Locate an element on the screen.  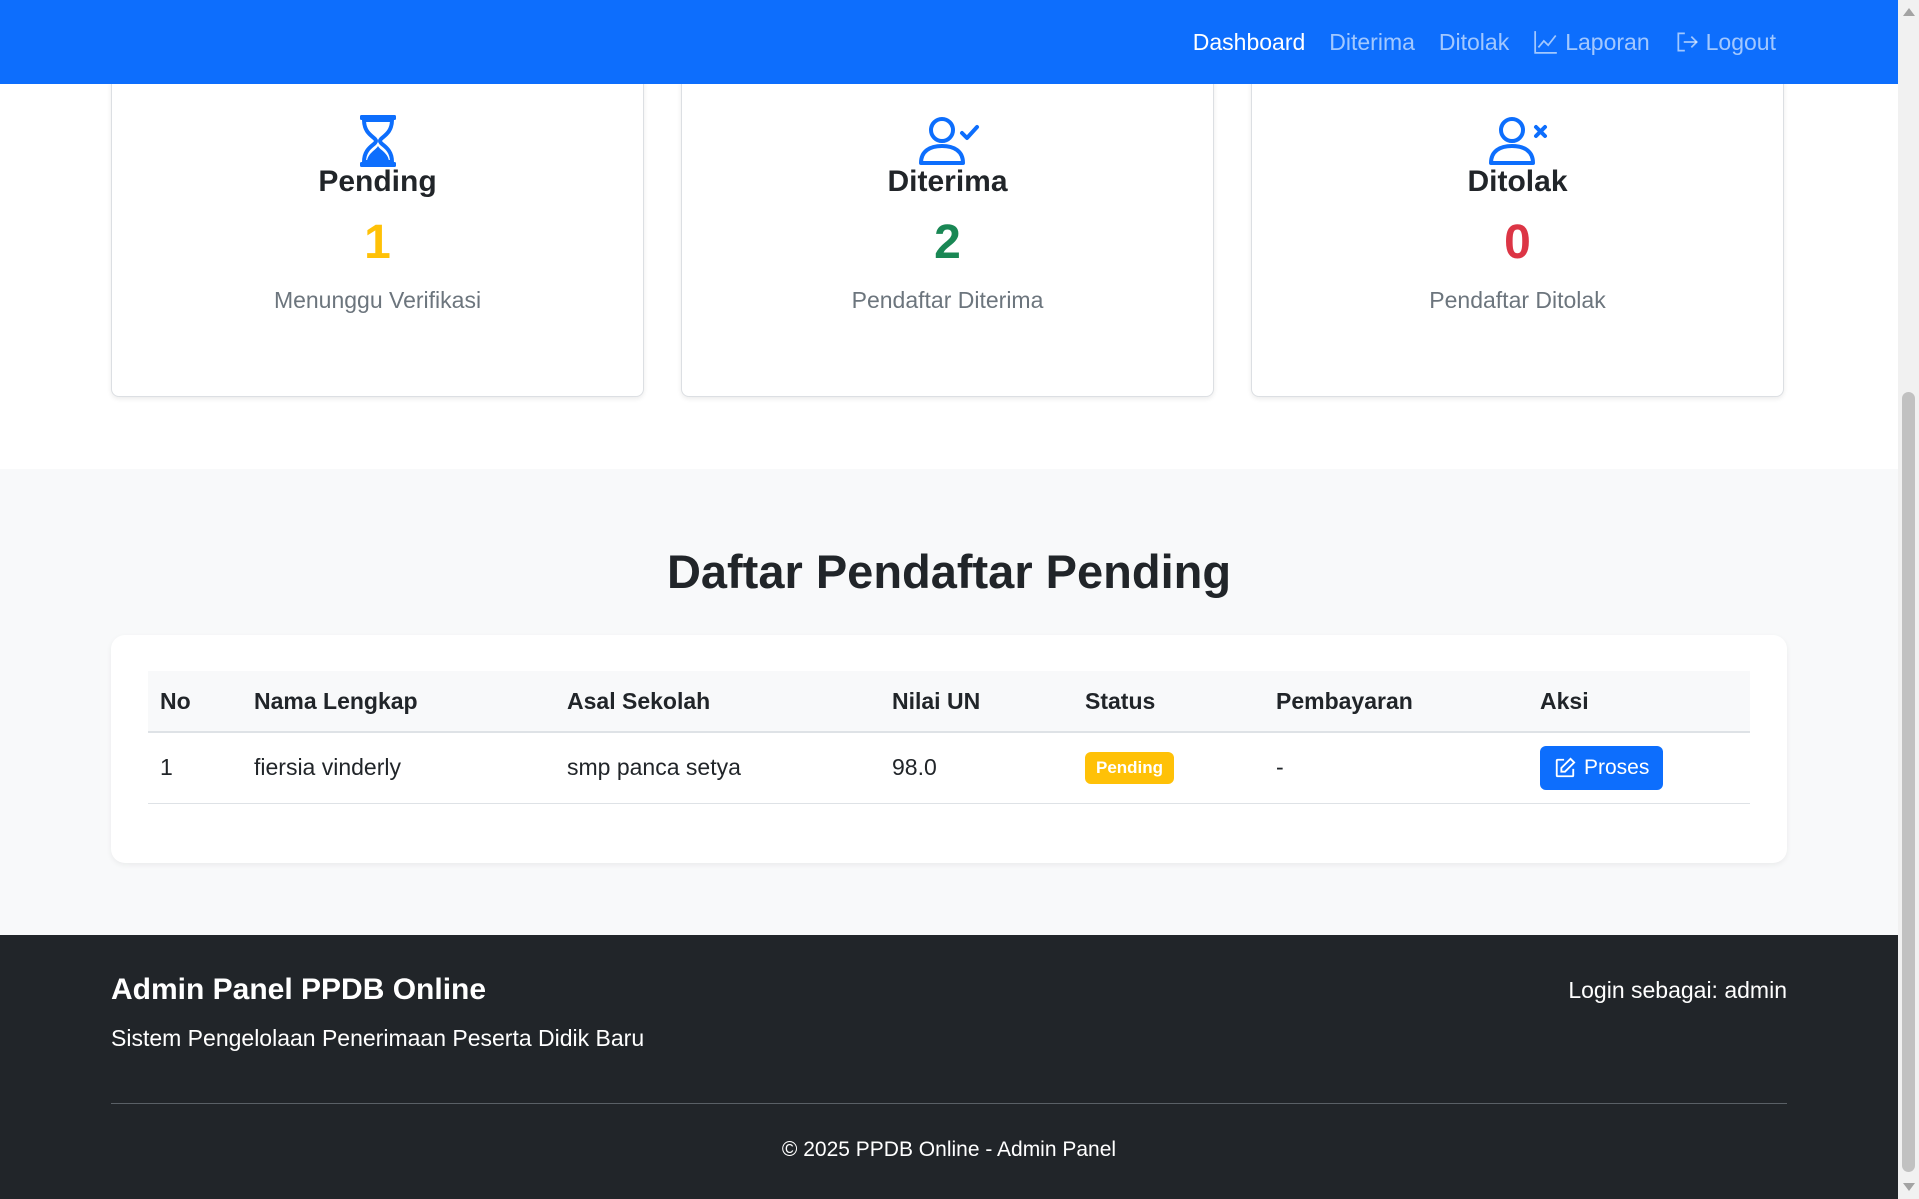
column-header: Nilai UN is located at coordinates (976, 702).